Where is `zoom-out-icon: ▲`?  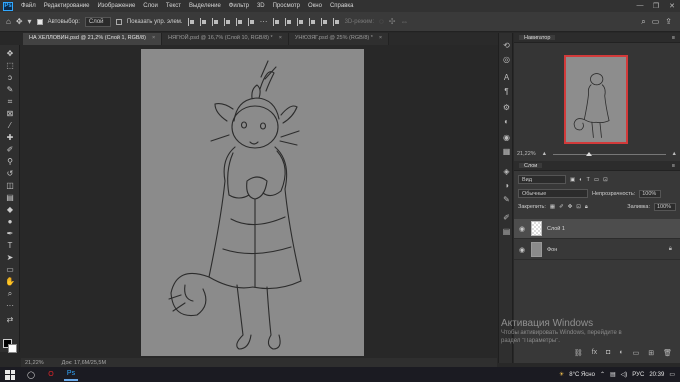 zoom-out-icon: ▲ is located at coordinates (544, 154).